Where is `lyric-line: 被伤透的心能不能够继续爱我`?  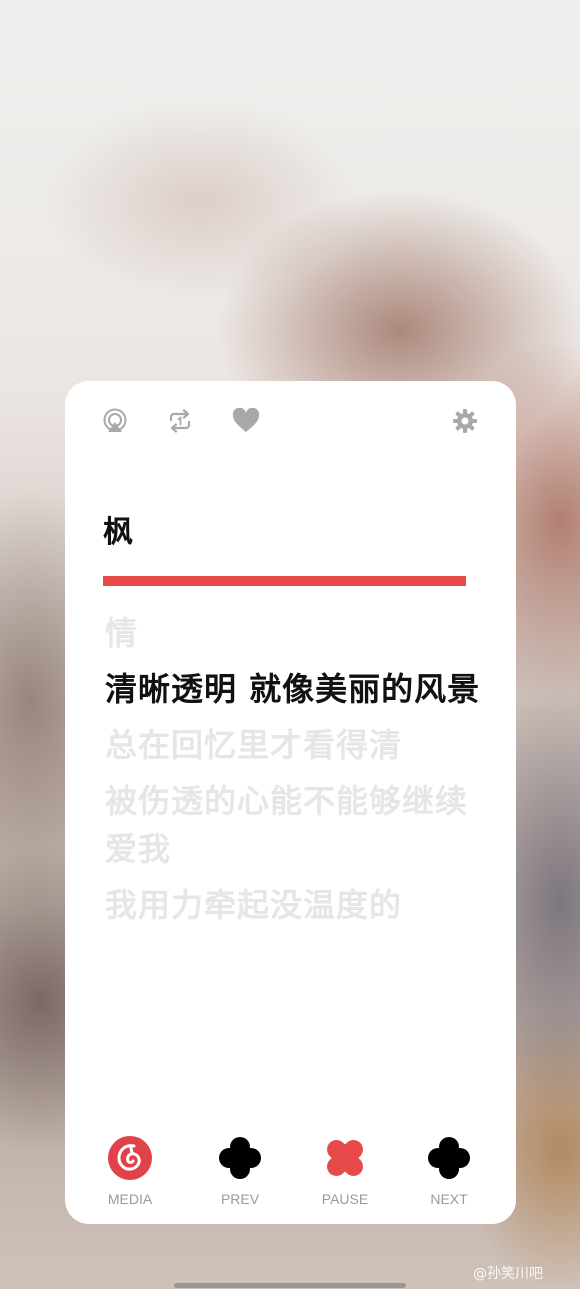
lyric-line: 被伤透的心能不能够继续爱我 is located at coordinates (287, 825).